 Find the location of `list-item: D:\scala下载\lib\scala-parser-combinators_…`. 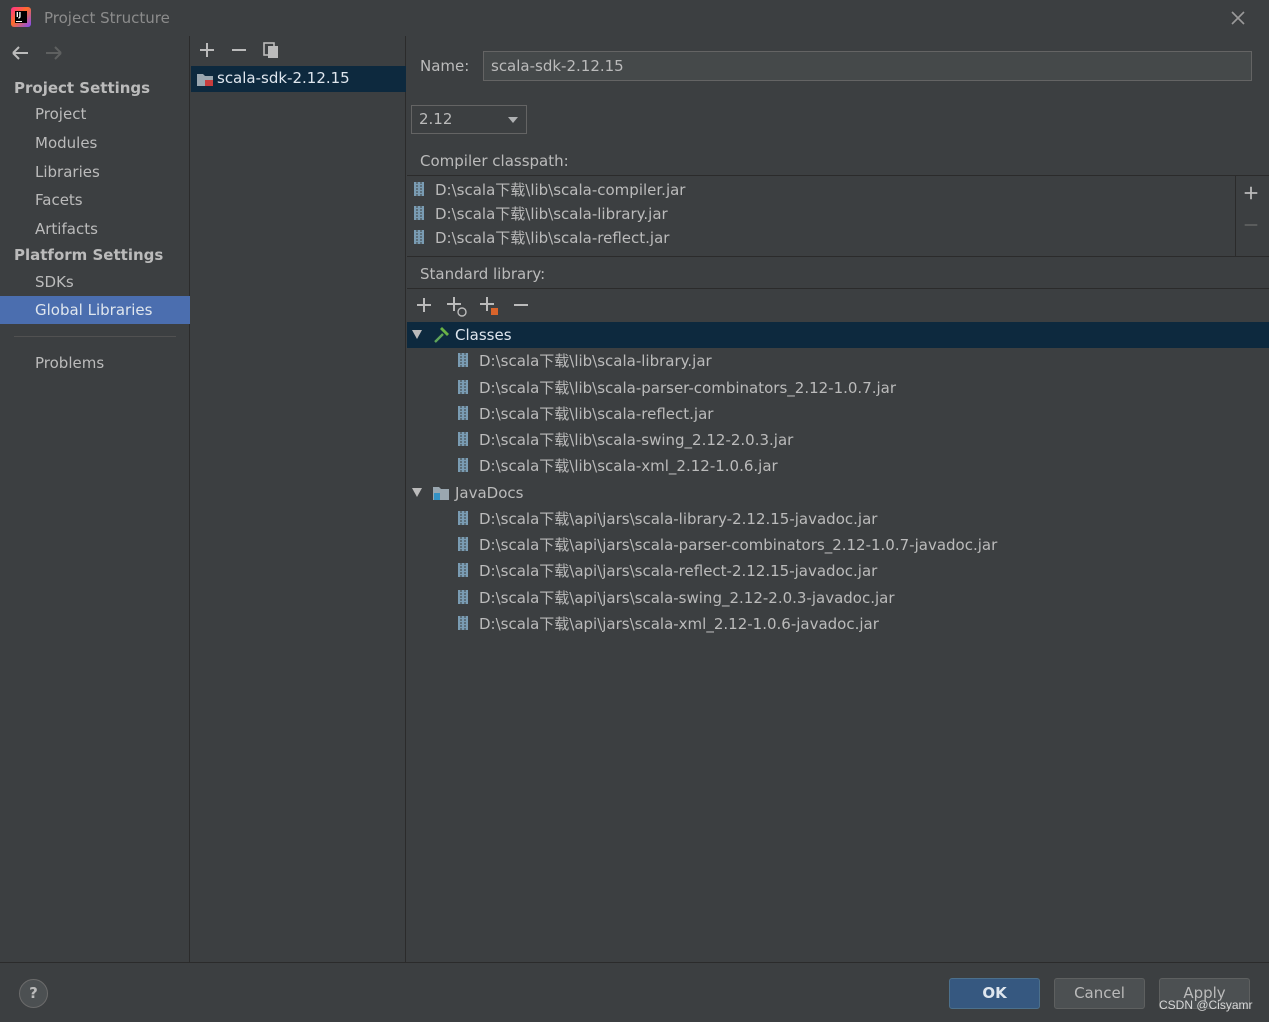

list-item: D:\scala下载\lib\scala-parser-combinators_… is located at coordinates (676, 388).